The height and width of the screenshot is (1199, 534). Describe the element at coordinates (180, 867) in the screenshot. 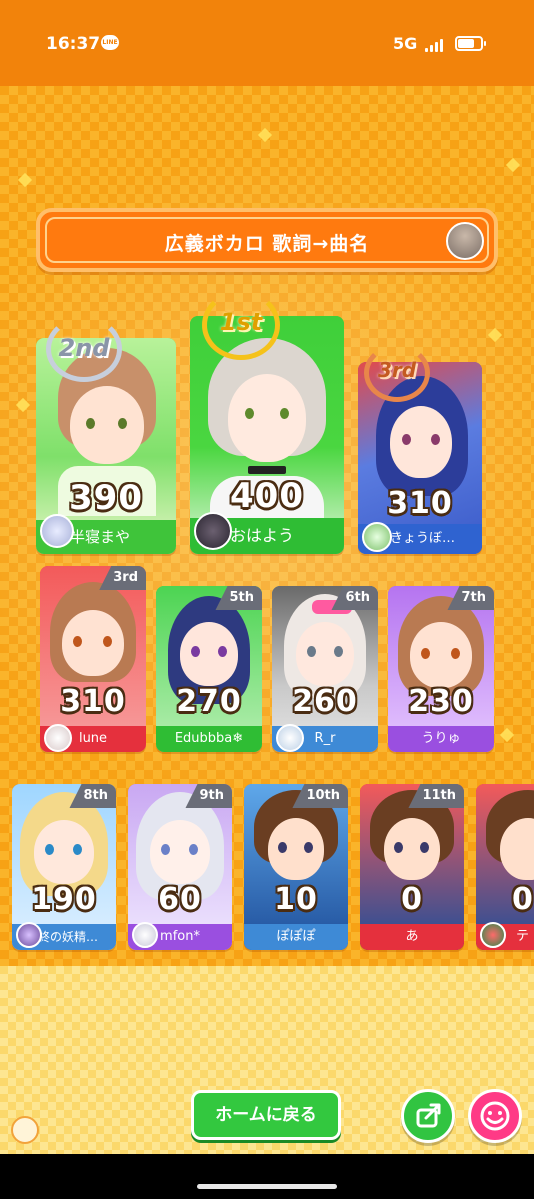

I see `rank-card: 9th 60 mfon*` at that location.